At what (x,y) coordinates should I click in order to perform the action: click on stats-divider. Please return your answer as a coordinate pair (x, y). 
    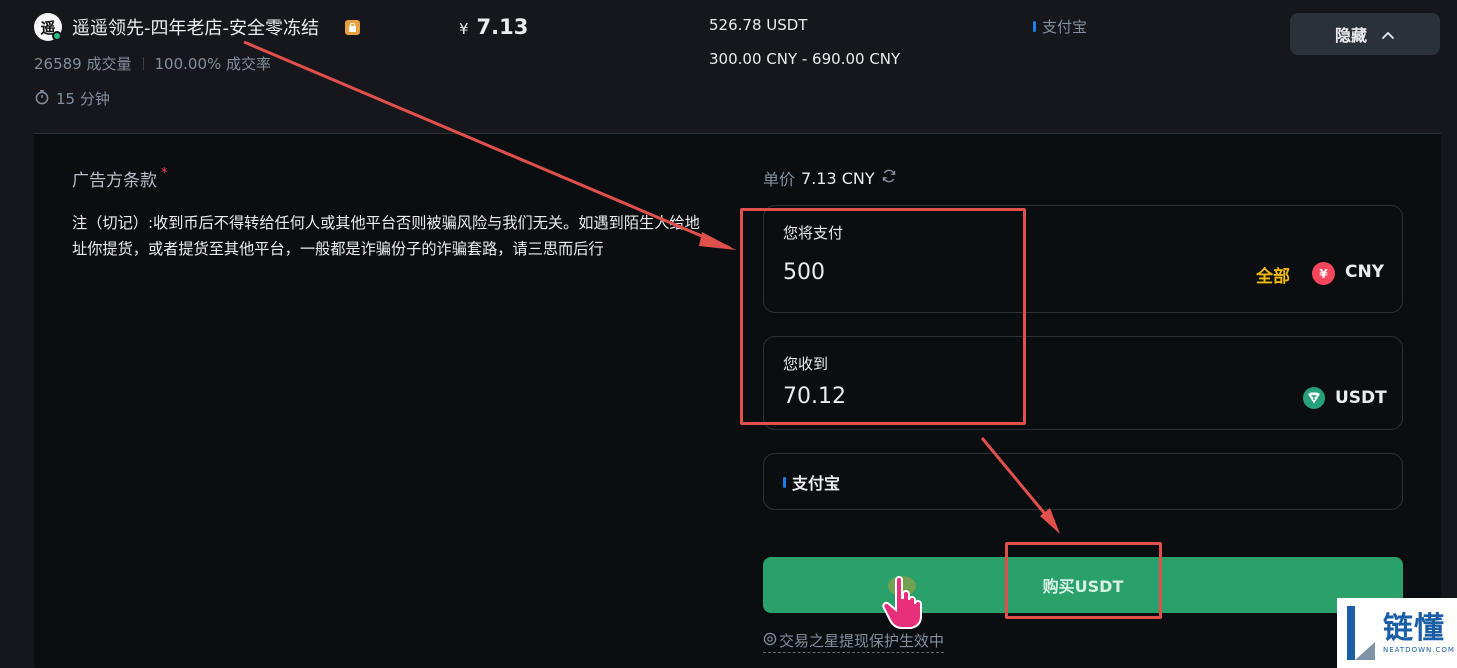
    Looking at the image, I should click on (143, 63).